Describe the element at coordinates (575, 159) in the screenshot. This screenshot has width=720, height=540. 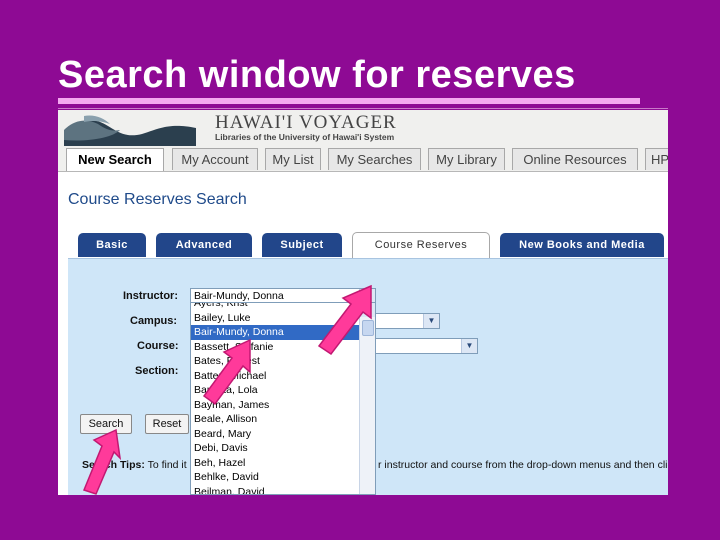
I see `tab-online-resources: Online Resources` at that location.